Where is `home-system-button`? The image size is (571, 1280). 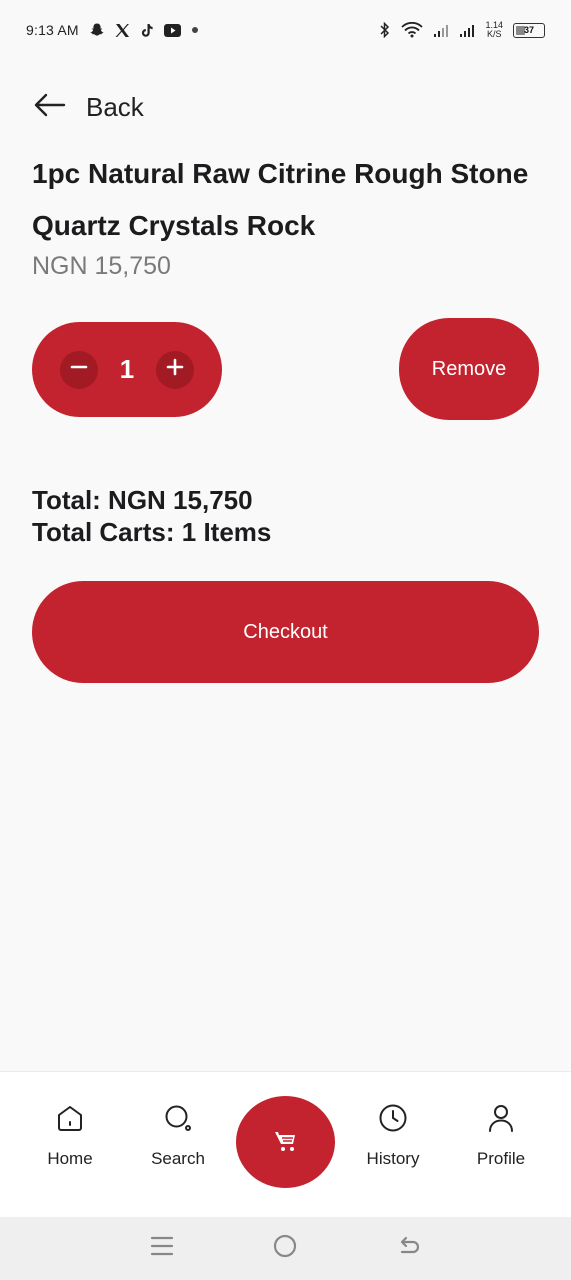
home-system-button is located at coordinates (285, 1249).